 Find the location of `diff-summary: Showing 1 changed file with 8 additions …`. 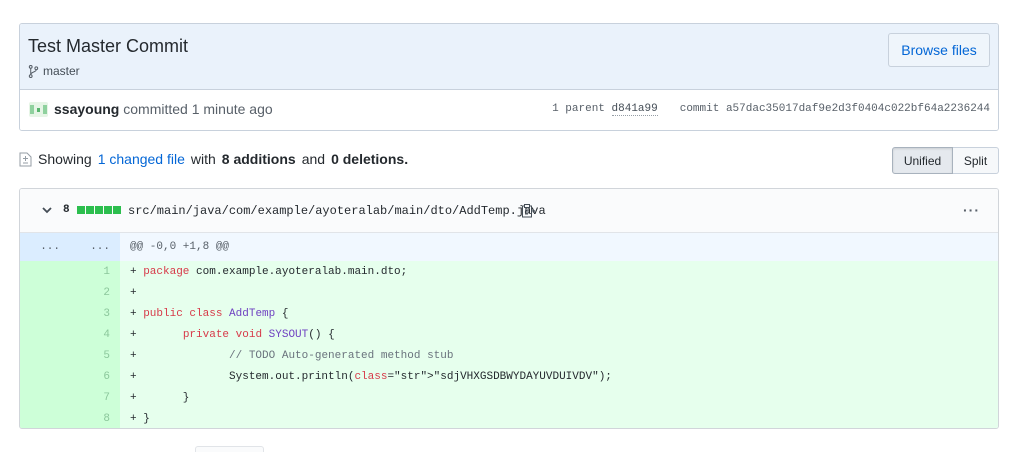

diff-summary: Showing 1 changed file with 8 additions … is located at coordinates (213, 159).